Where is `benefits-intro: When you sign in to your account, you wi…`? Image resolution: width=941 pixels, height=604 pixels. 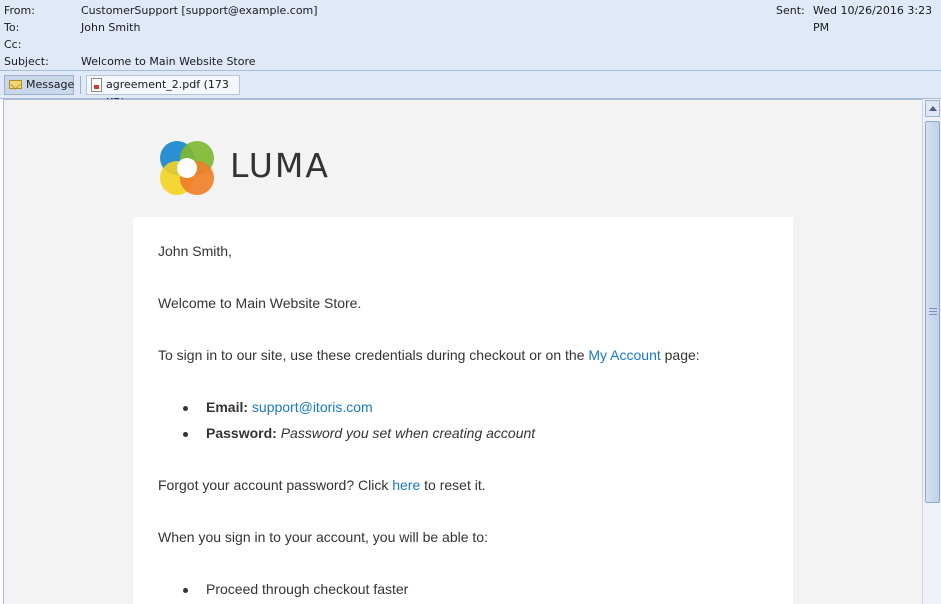
benefits-intro: When you sign in to your account, you wi… is located at coordinates (323, 537).